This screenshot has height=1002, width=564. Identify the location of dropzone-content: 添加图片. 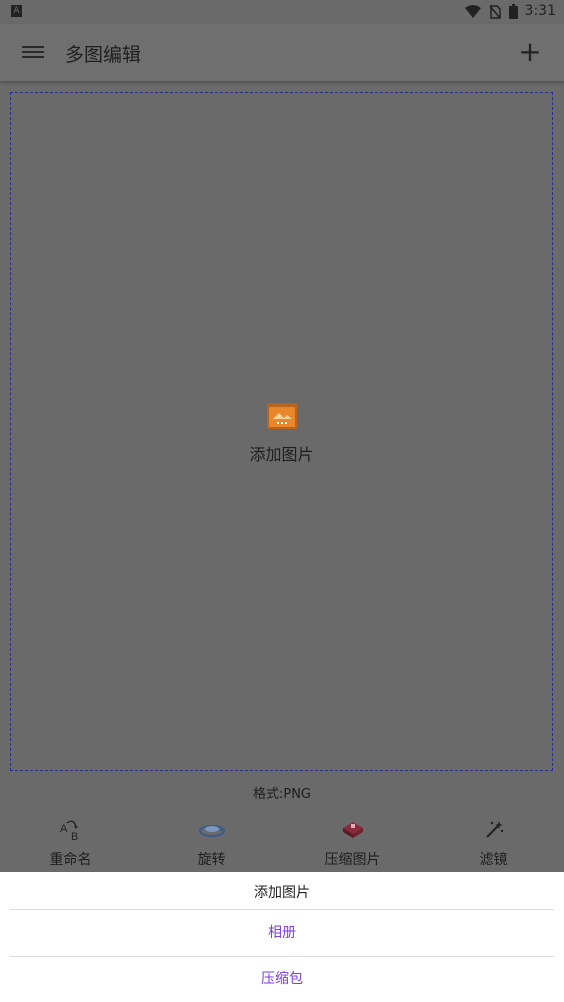
(281, 434).